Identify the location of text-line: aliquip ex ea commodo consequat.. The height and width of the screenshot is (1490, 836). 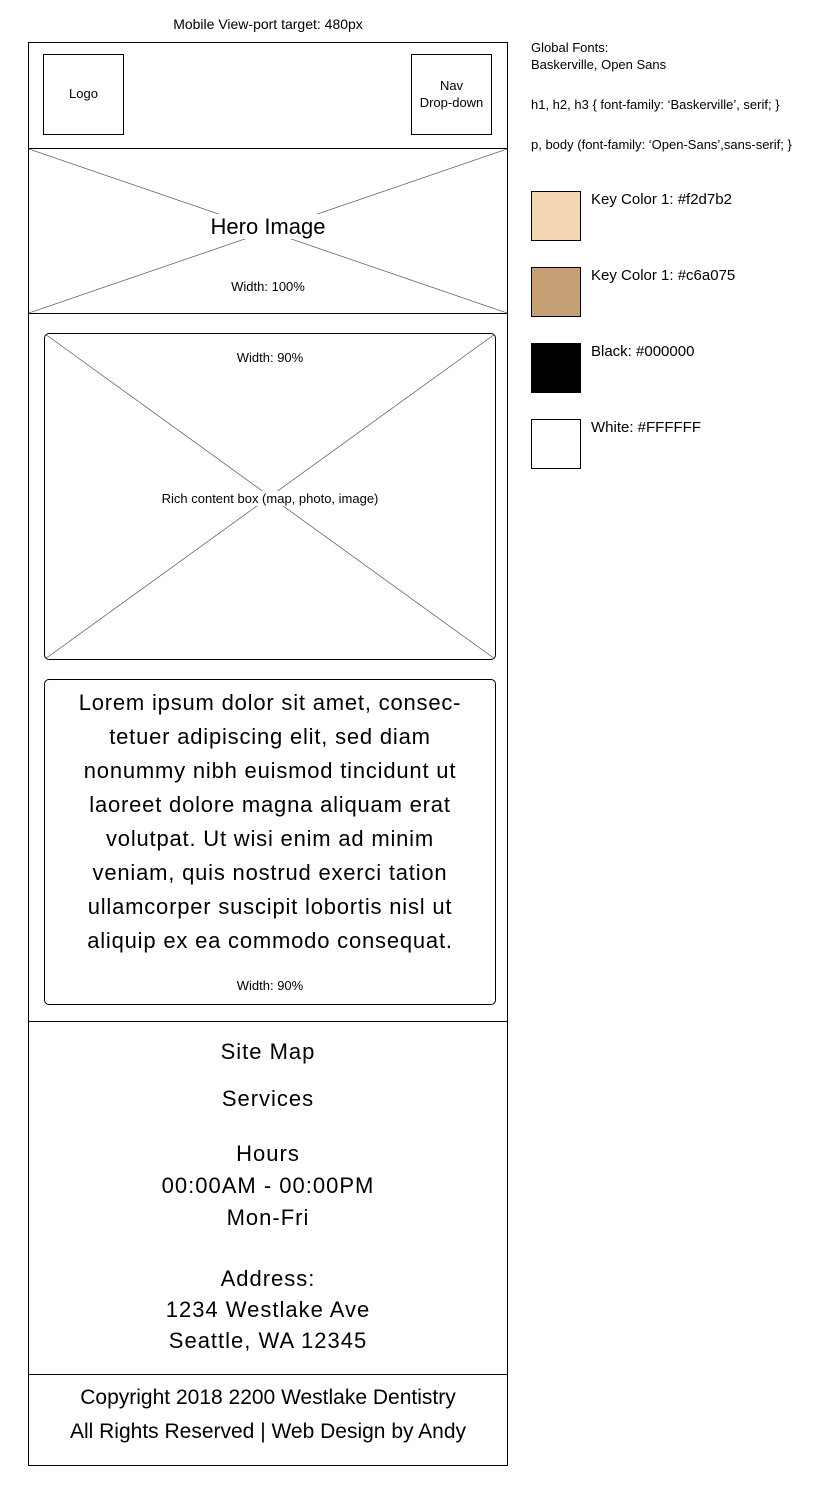
(270, 940).